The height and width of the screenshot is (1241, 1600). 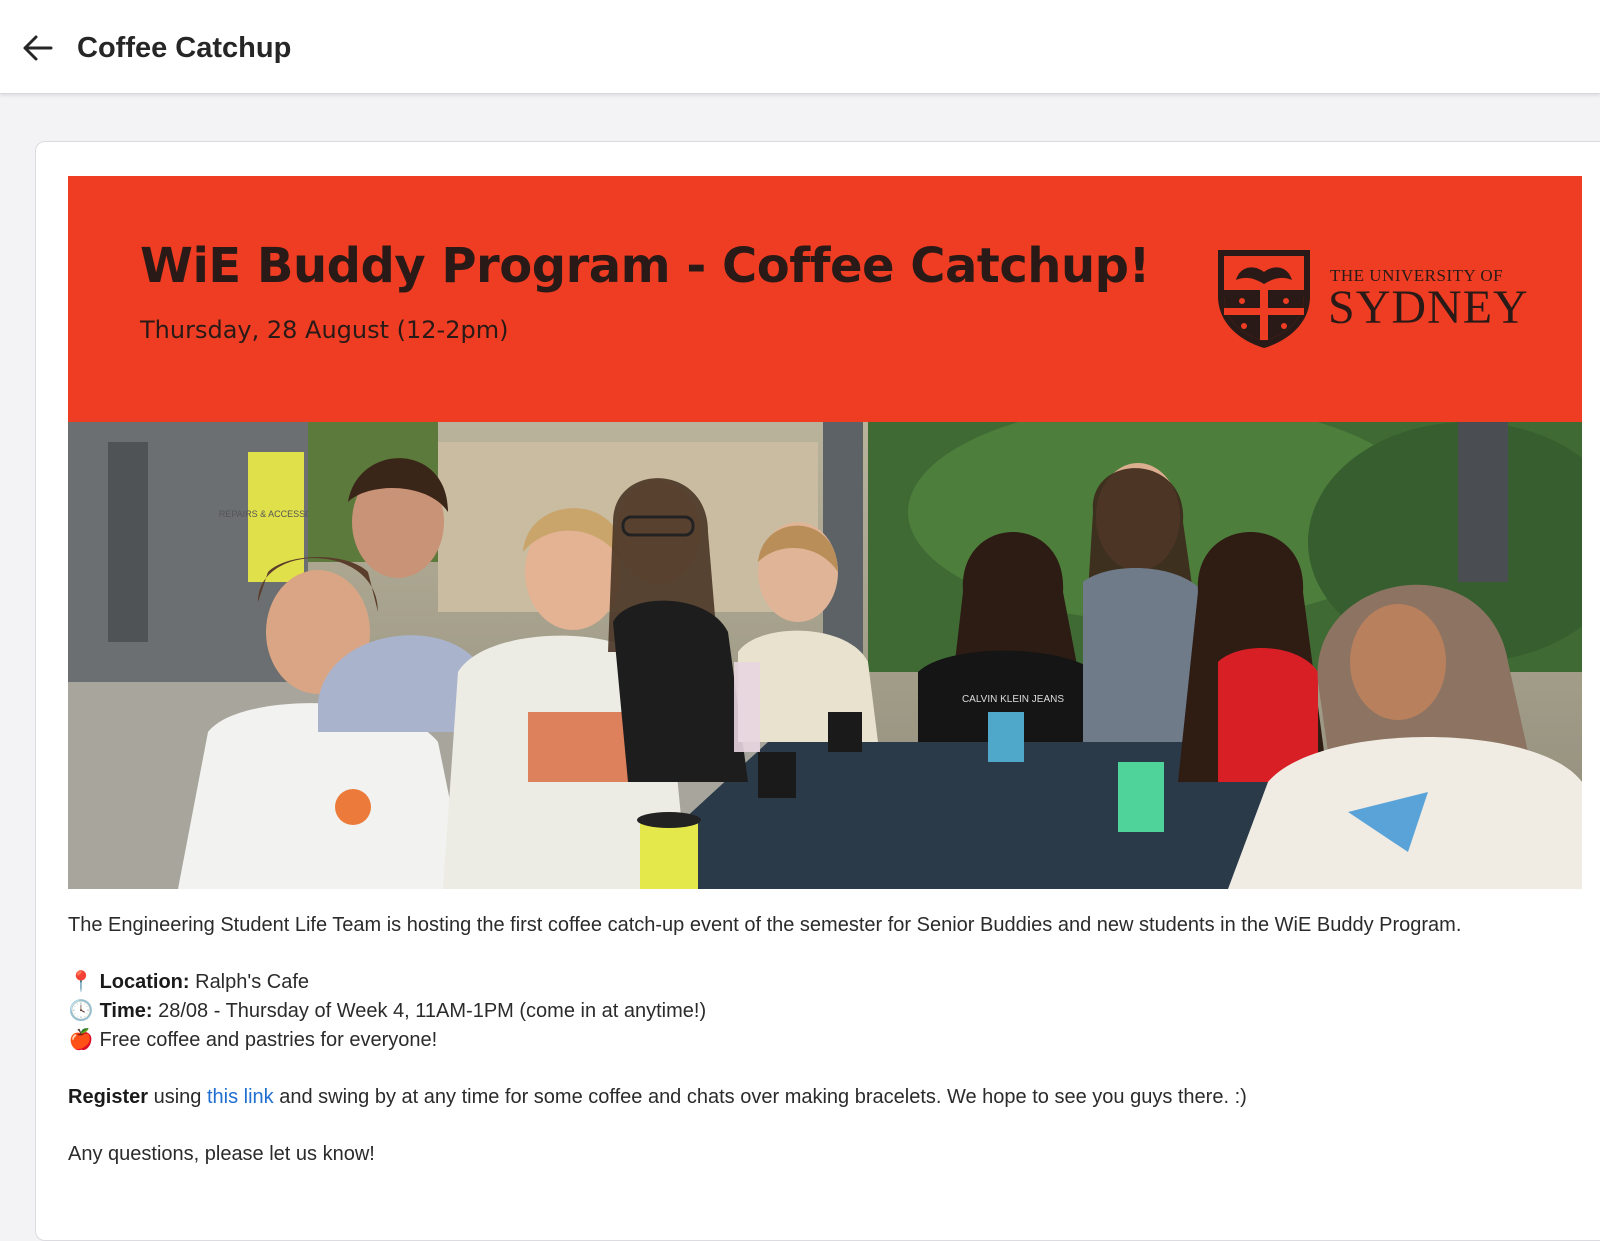 I want to click on university-logo: THE UNIVERSITY OF SYDNEY, so click(x=1374, y=301).